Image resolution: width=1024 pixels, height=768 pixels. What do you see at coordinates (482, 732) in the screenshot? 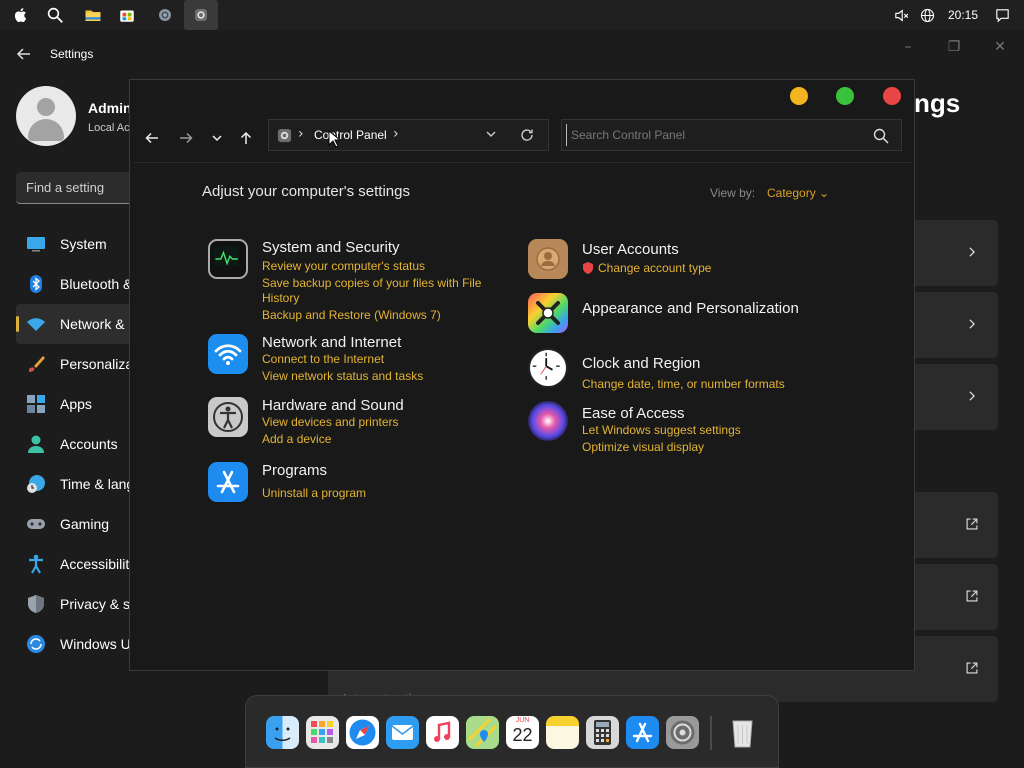
I see `maps-icon` at bounding box center [482, 732].